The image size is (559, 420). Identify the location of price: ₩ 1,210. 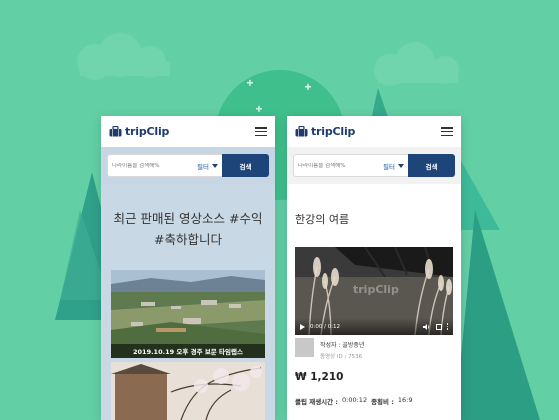
(319, 377).